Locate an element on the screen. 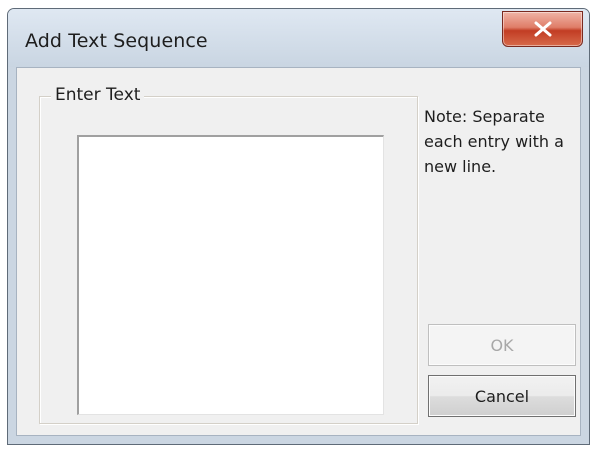 This screenshot has height=452, width=598. close-button is located at coordinates (542, 29).